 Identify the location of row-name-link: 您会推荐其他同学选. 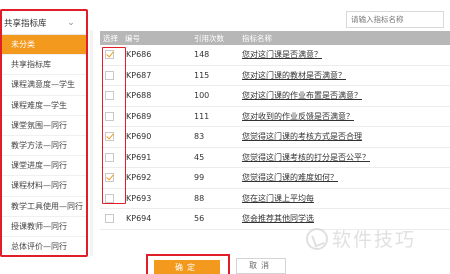
(344, 218).